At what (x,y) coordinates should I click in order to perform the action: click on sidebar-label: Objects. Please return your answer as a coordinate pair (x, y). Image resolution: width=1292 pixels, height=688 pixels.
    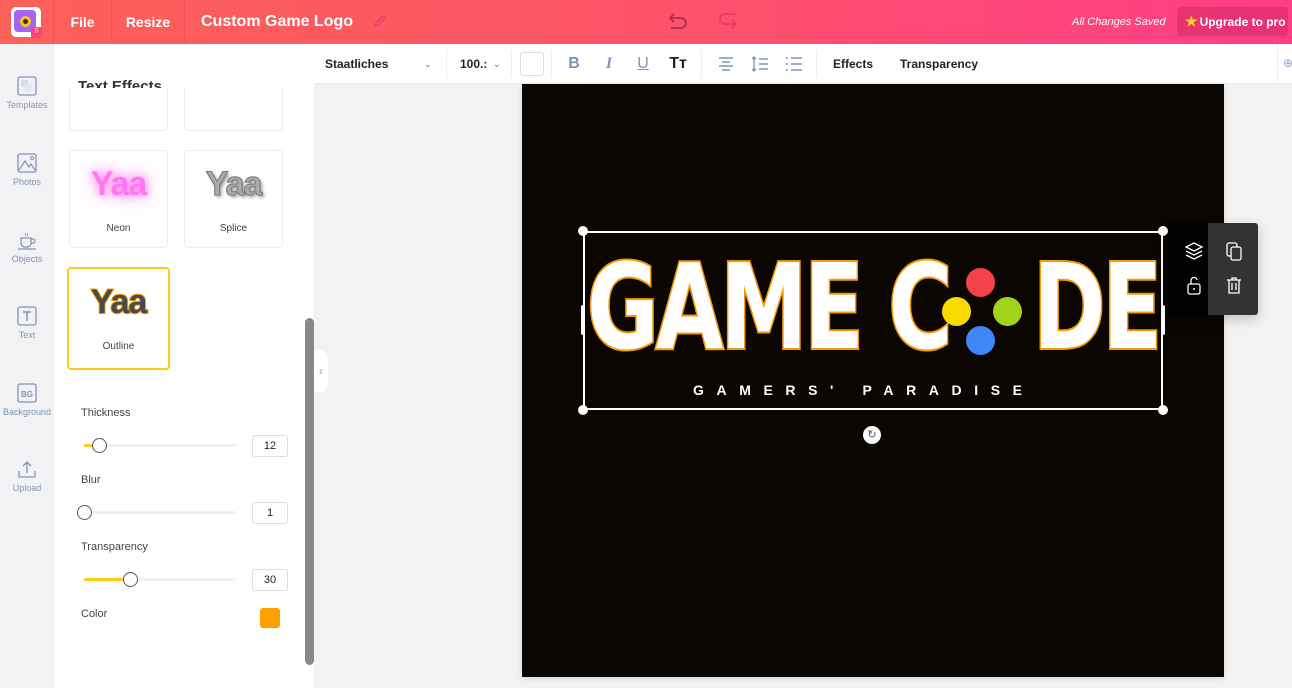
    Looking at the image, I should click on (27, 259).